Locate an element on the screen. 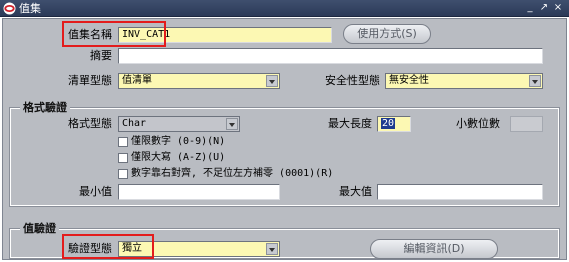 The image size is (569, 262). uppercase-only-label: 僅限大寫 (A-Z)(U) is located at coordinates (178, 157).